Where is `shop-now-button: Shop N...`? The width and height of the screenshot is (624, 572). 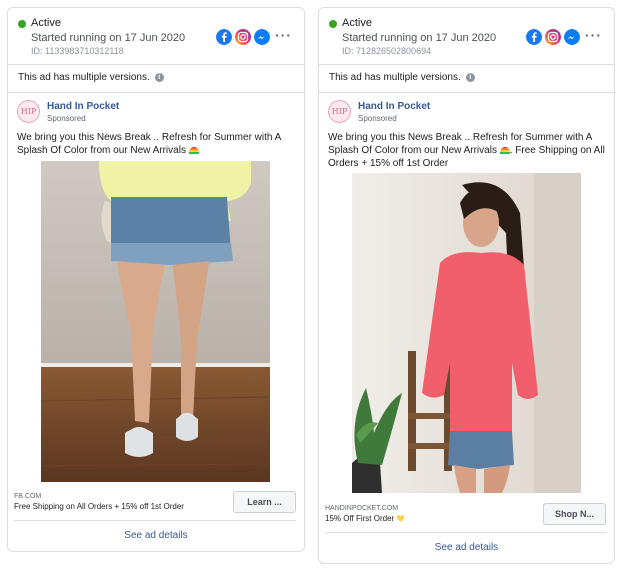 shop-now-button: Shop N... is located at coordinates (574, 514).